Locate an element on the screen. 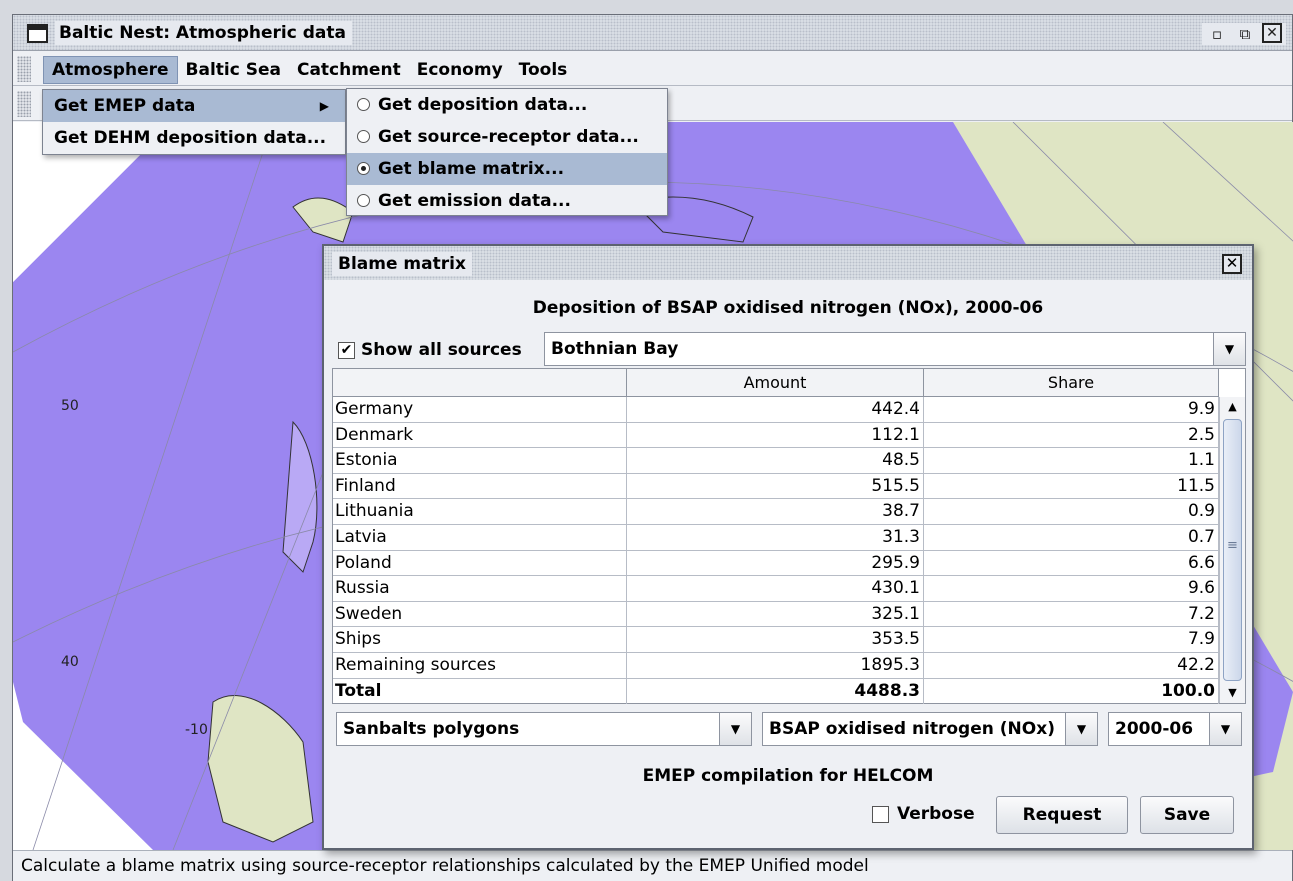  table-row: Estonia 48.5 1.1 is located at coordinates (776, 461).